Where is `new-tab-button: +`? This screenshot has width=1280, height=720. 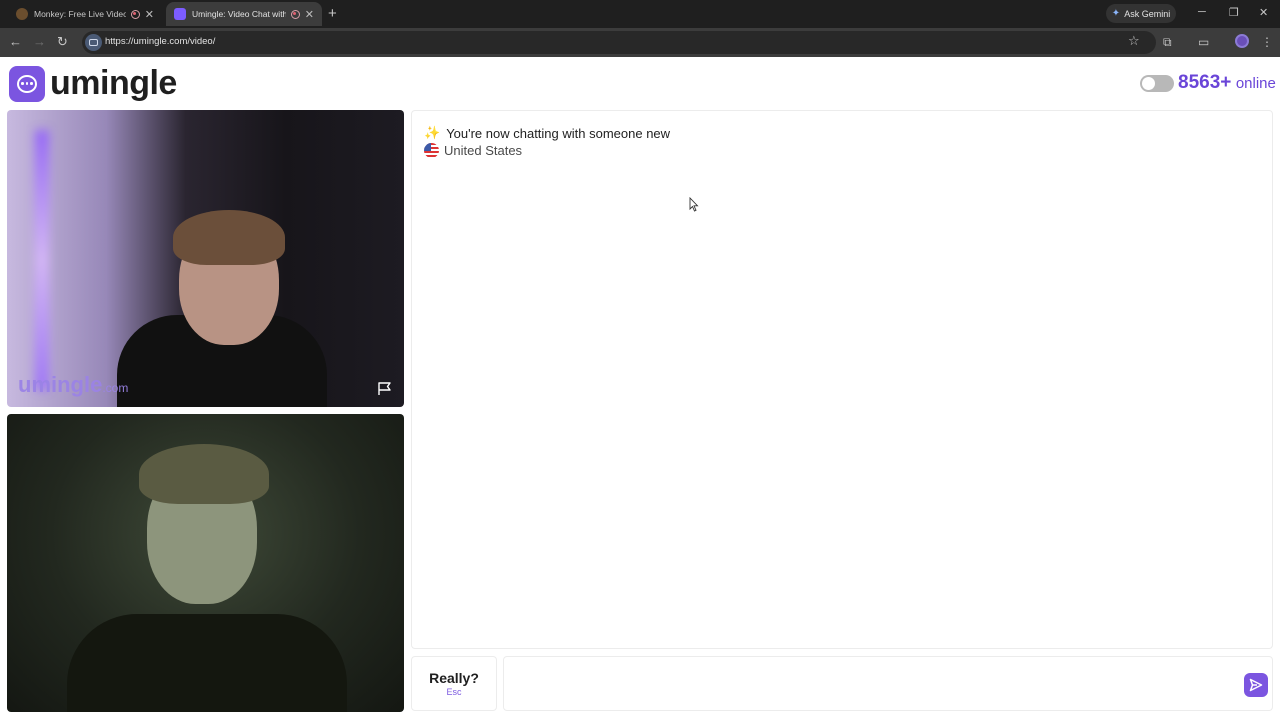
new-tab-button: + is located at coordinates (332, 13).